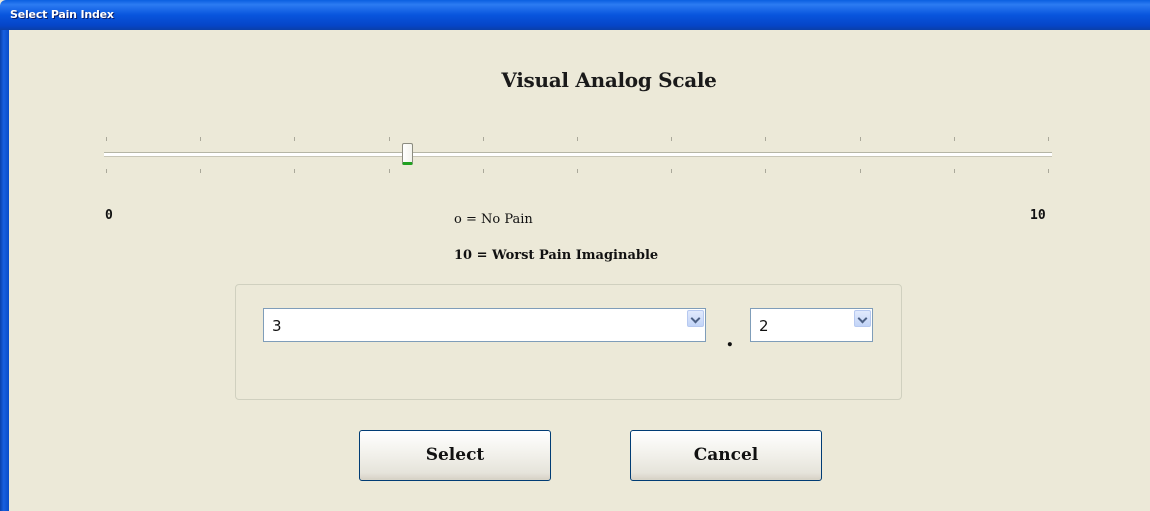 Image resolution: width=1150 pixels, height=511 pixels. Describe the element at coordinates (811, 325) in the screenshot. I see `decimal-dropdown: 2` at that location.